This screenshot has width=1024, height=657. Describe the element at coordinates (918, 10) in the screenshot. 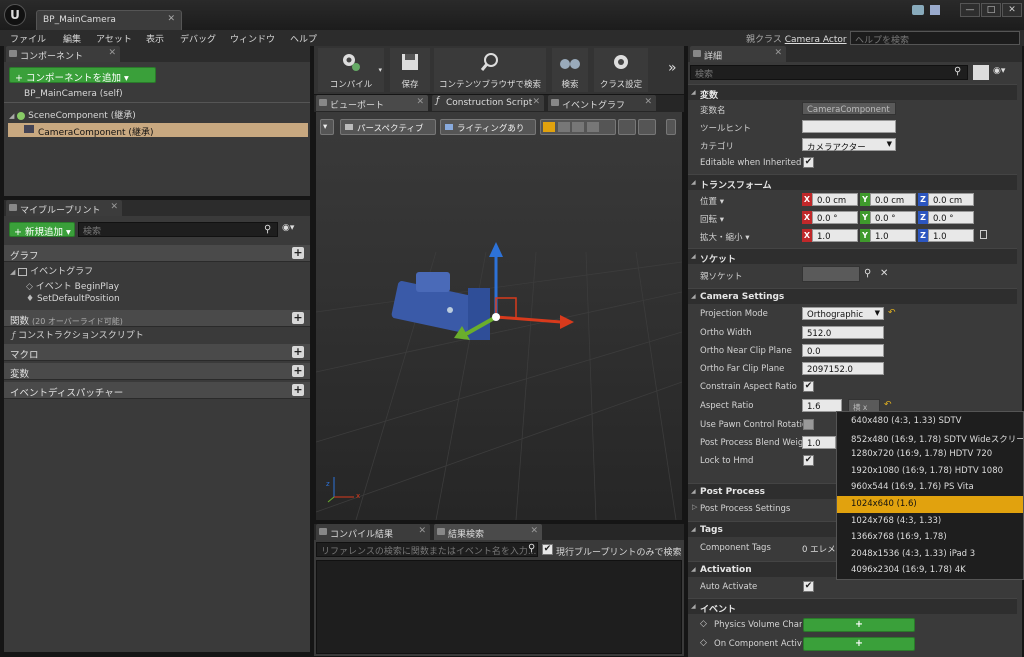

I see `chat-icon` at that location.